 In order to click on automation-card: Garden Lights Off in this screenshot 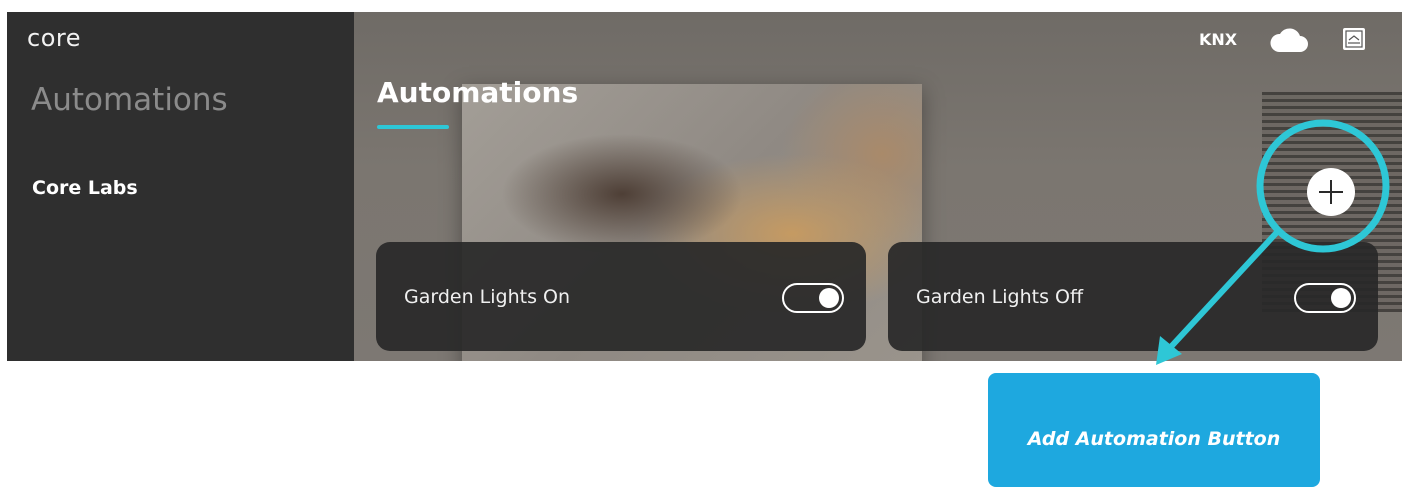, I will do `click(1133, 296)`.